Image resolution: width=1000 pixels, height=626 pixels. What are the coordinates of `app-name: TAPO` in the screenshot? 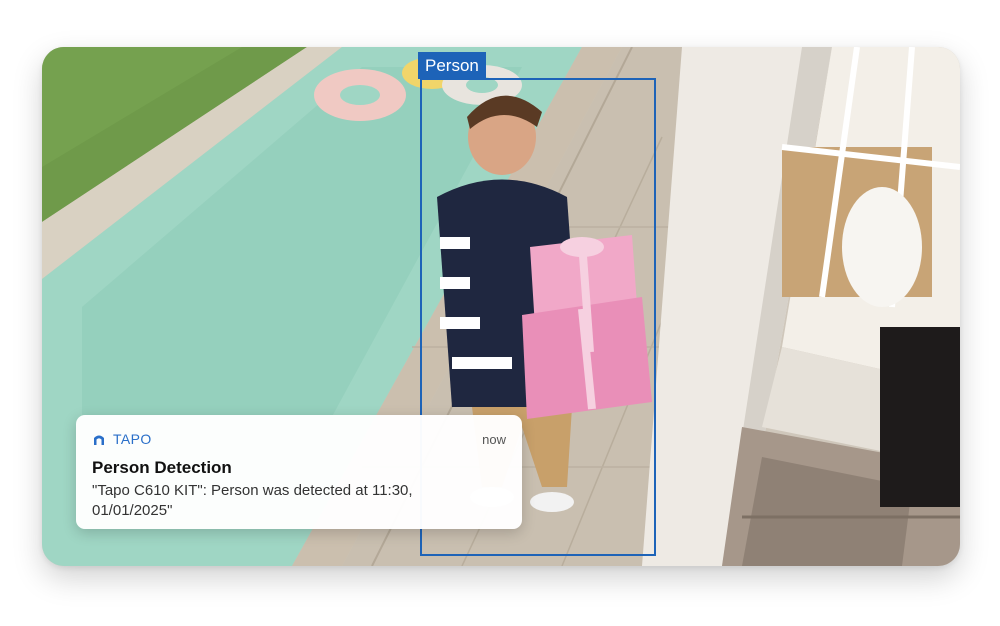 It's located at (132, 439).